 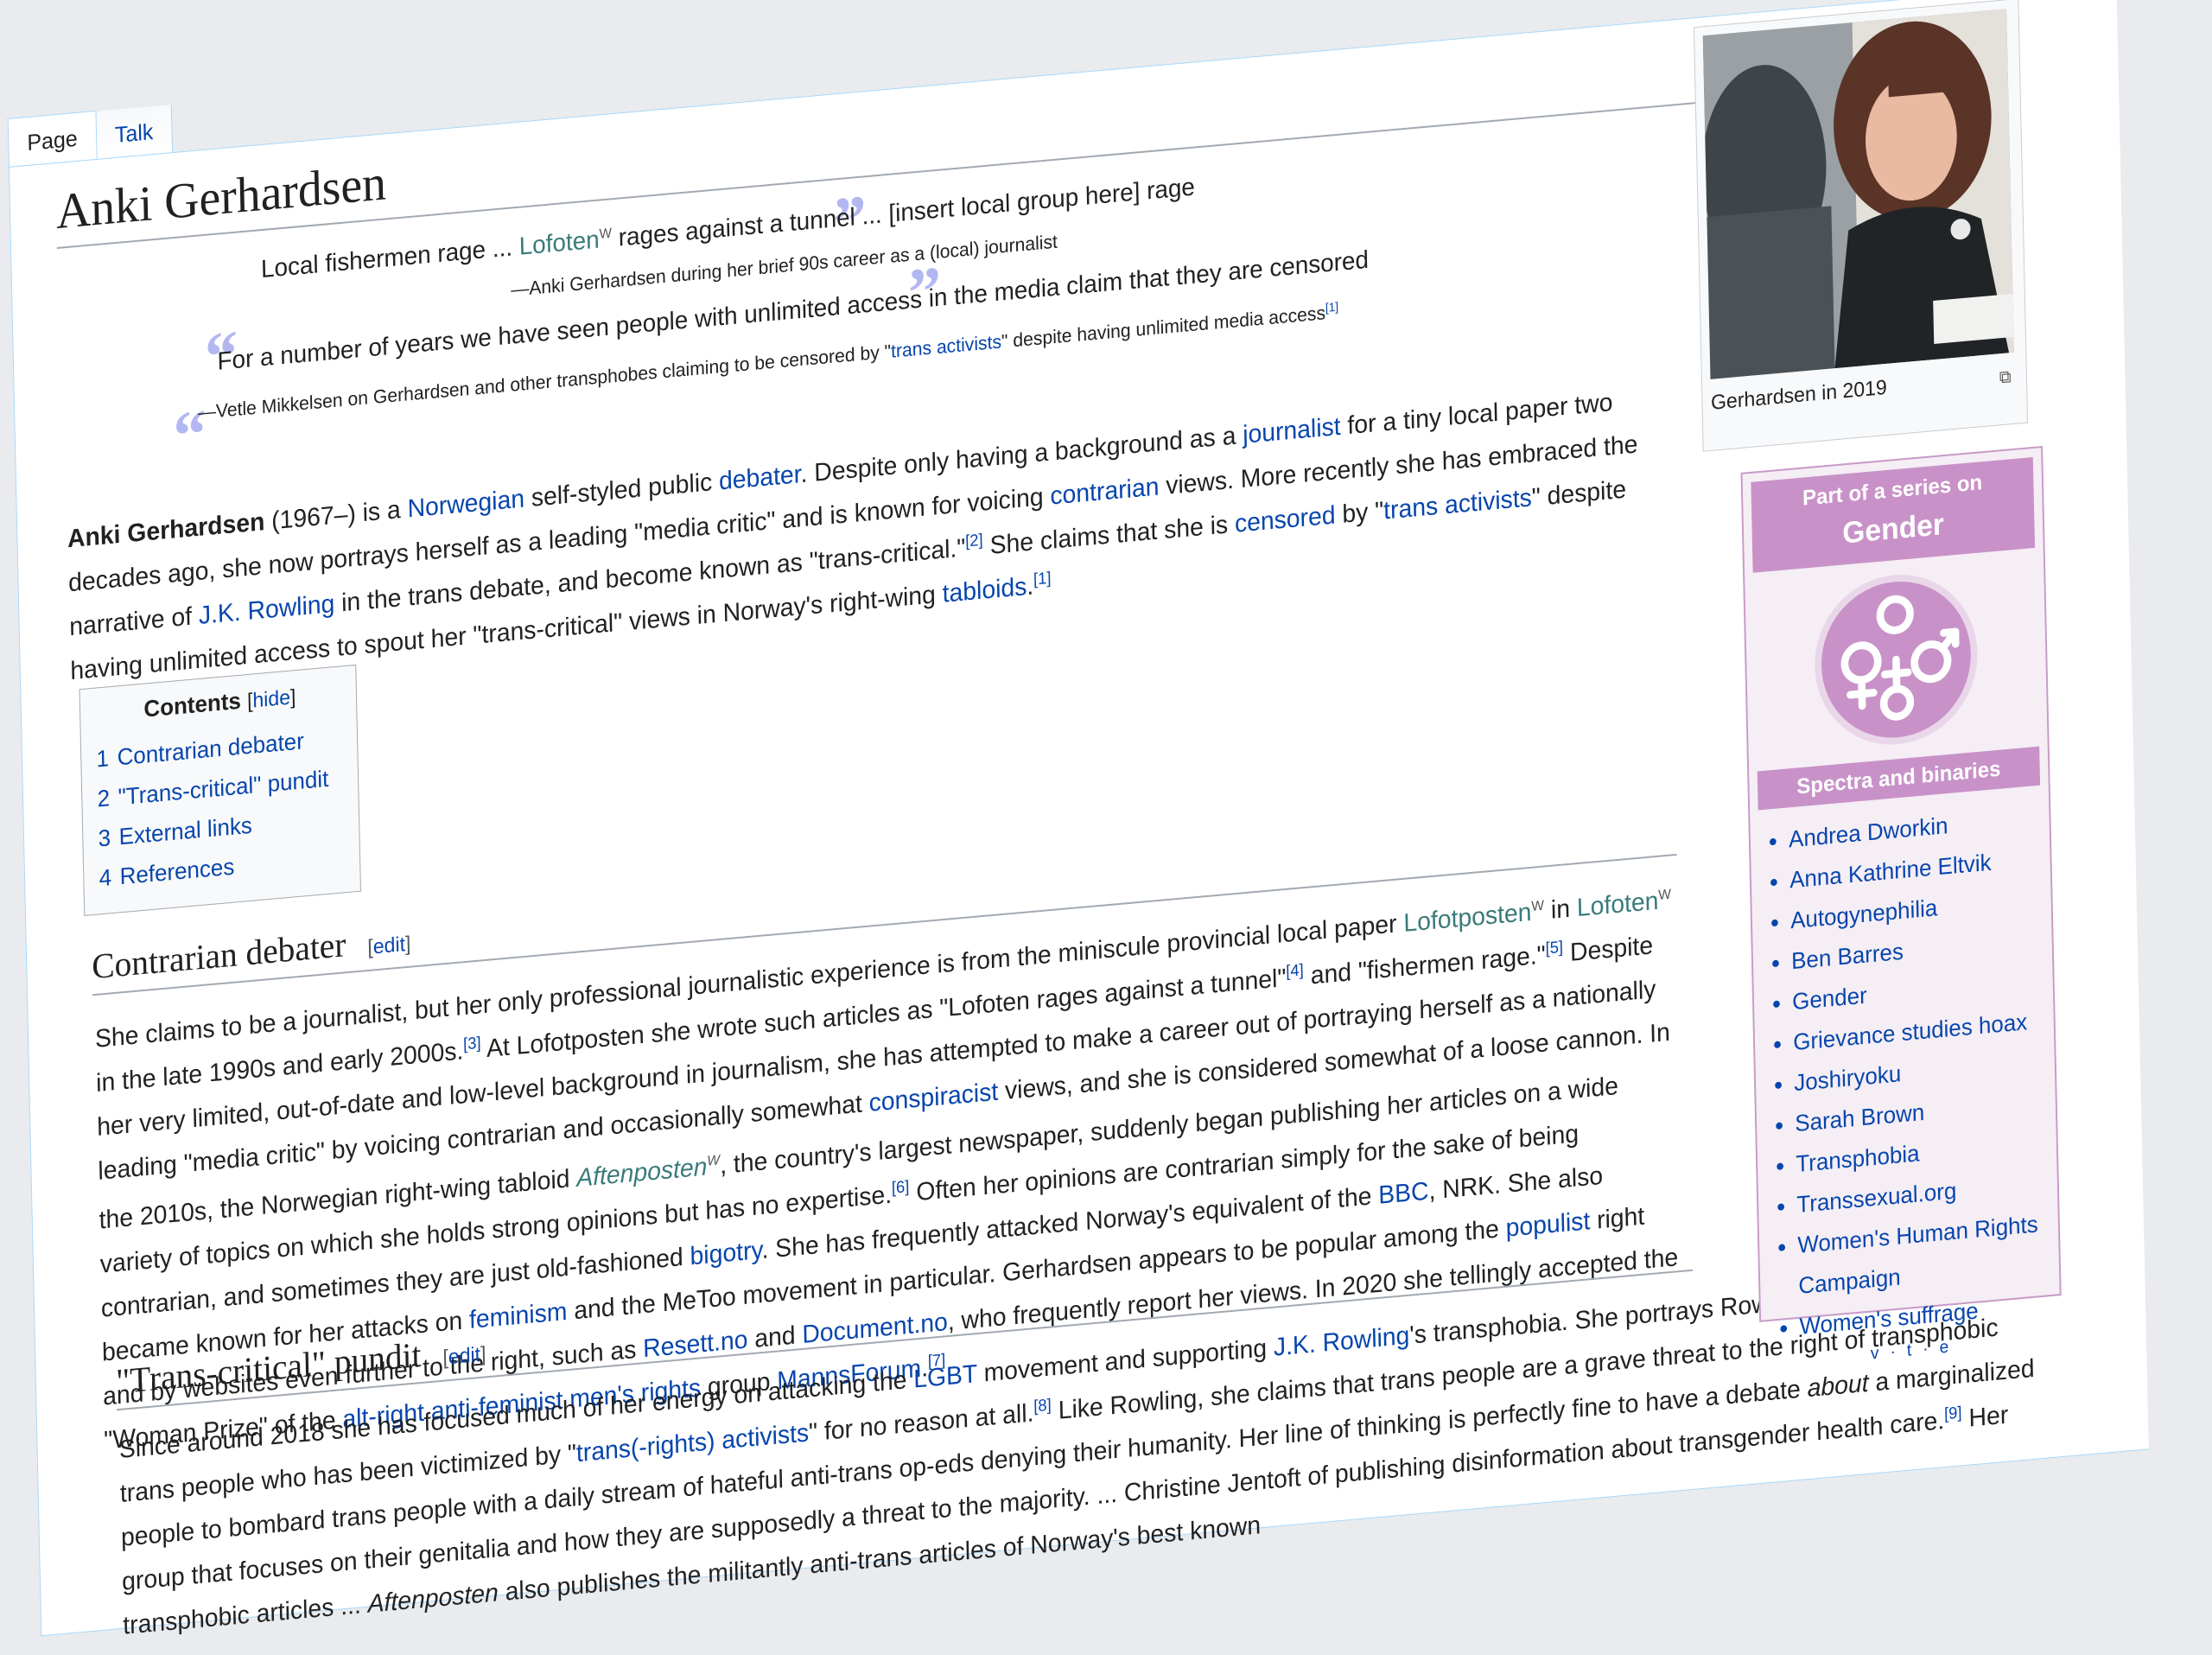 What do you see at coordinates (134, 133) in the screenshot?
I see `tab-talk: Talk` at bounding box center [134, 133].